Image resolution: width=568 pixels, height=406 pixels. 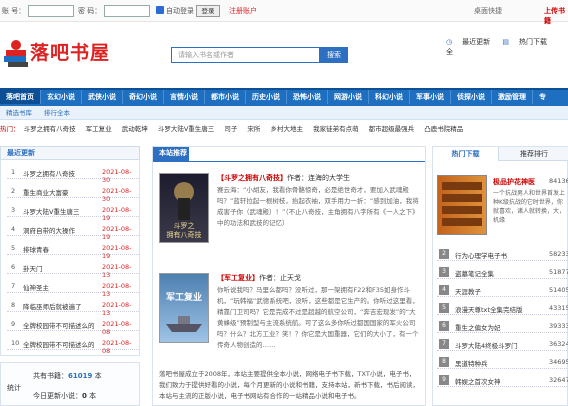 I want to click on list-item: 1 斗罗之拥有八奇技 2021-08-30, so click(x=73, y=174).